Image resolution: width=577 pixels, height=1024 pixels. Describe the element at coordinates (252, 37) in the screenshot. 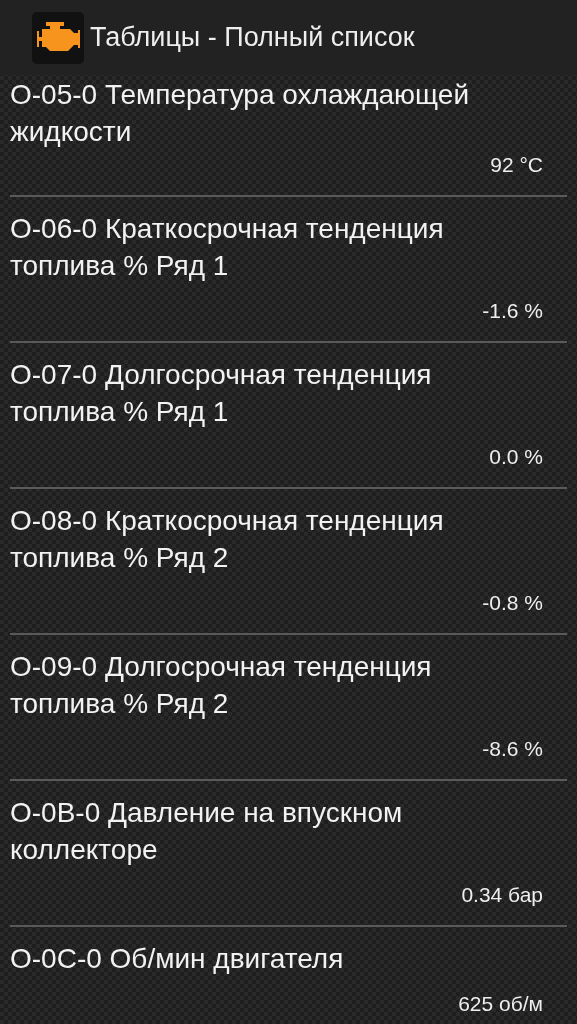

I see `app-title: Таблицы - Полный список` at that location.